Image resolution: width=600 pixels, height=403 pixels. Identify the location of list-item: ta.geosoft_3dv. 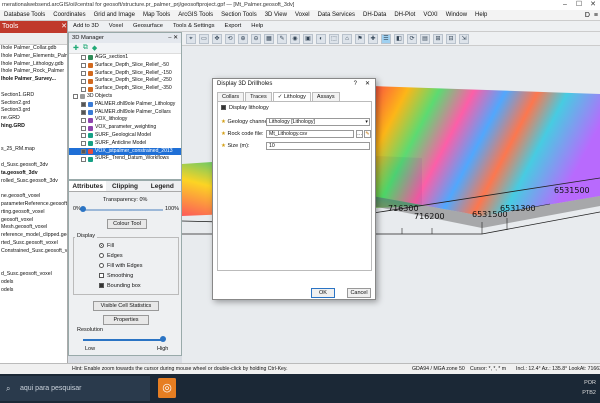
(33, 174).